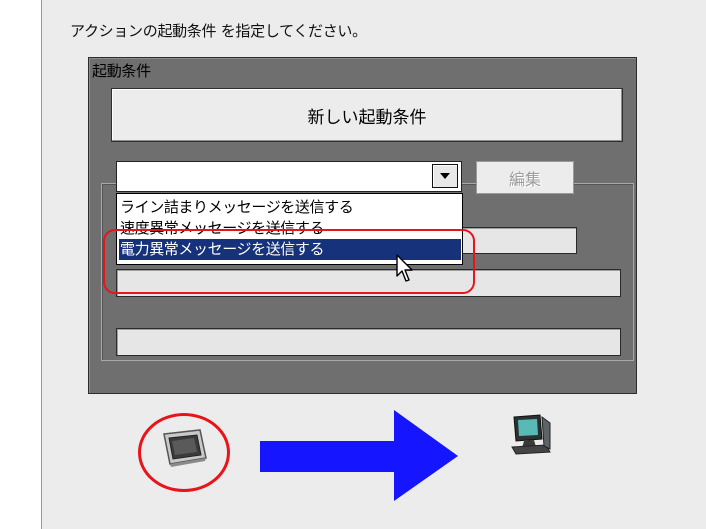  Describe the element at coordinates (289, 176) in the screenshot. I see `condition-combo-box` at that location.